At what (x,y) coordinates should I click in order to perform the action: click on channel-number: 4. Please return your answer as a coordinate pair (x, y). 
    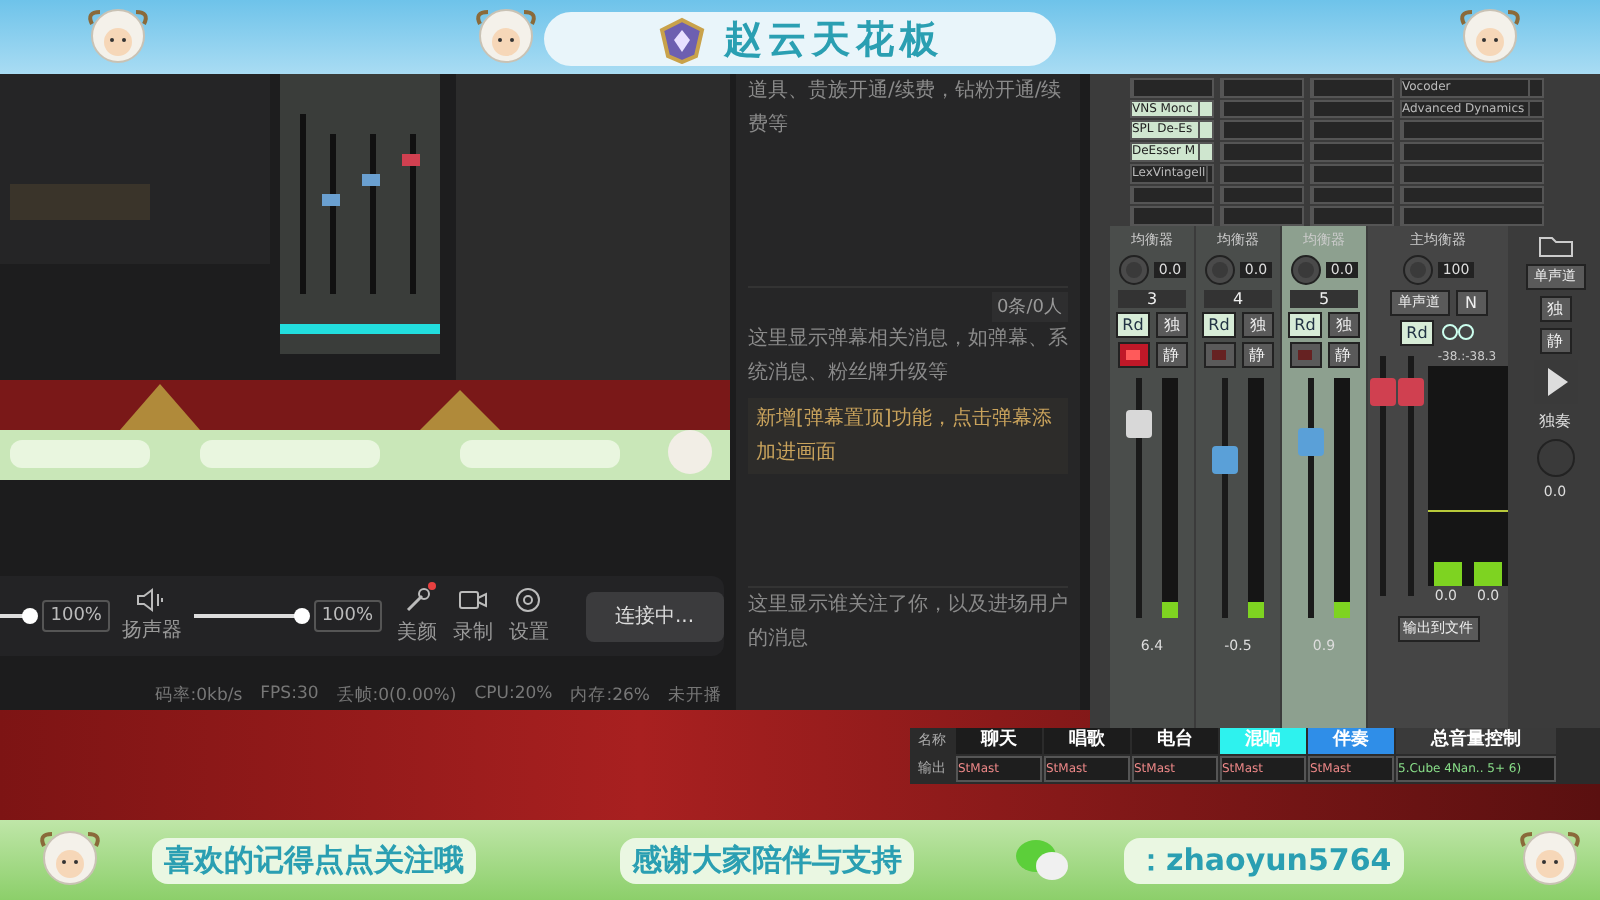
    Looking at the image, I should click on (1238, 299).